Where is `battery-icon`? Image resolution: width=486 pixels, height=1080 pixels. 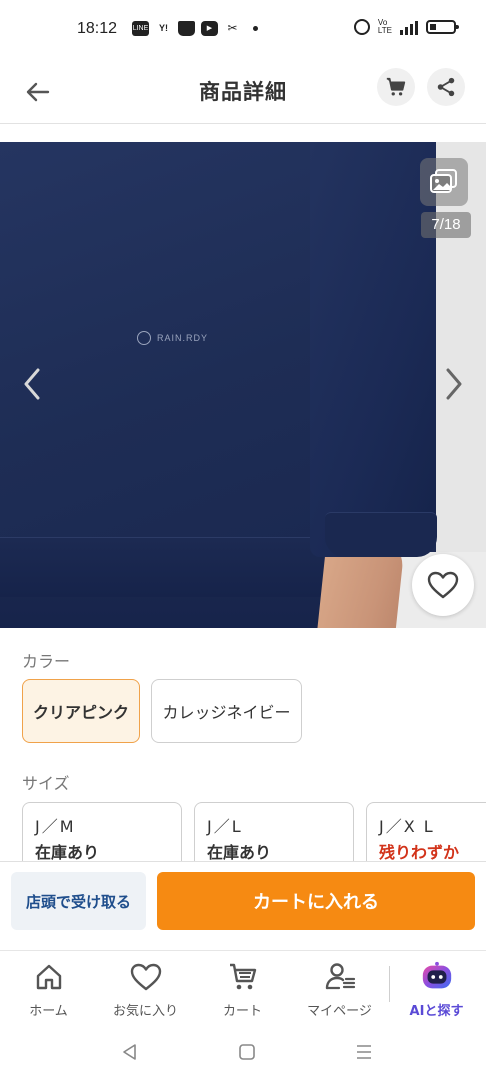 battery-icon is located at coordinates (442, 27).